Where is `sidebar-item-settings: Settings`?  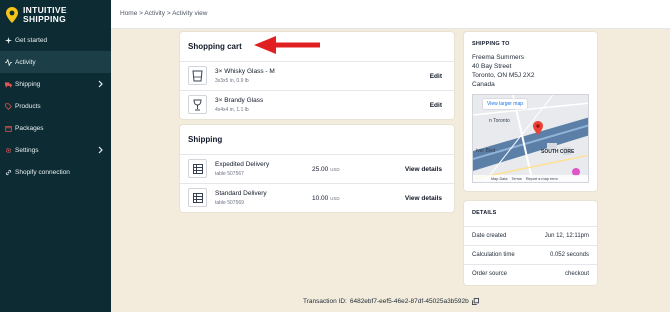
sidebar-item-settings: Settings is located at coordinates (55, 150).